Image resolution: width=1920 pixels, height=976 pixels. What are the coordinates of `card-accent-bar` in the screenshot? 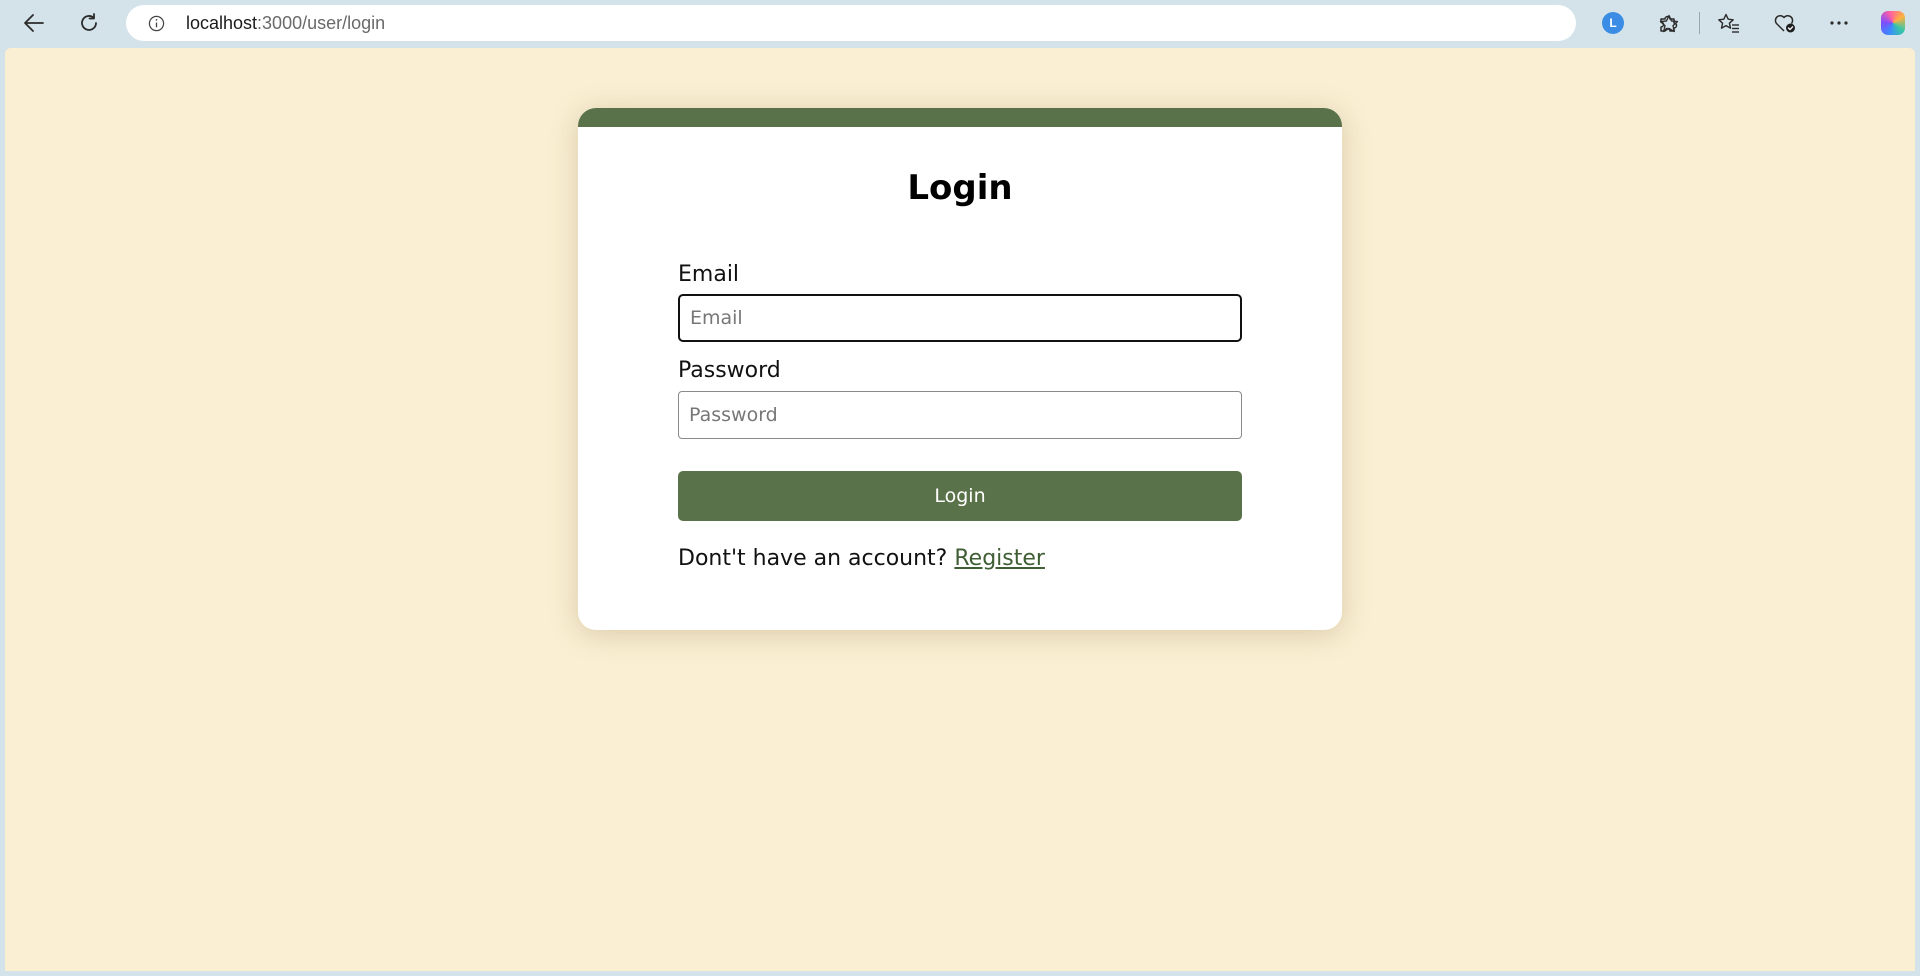 It's located at (960, 117).